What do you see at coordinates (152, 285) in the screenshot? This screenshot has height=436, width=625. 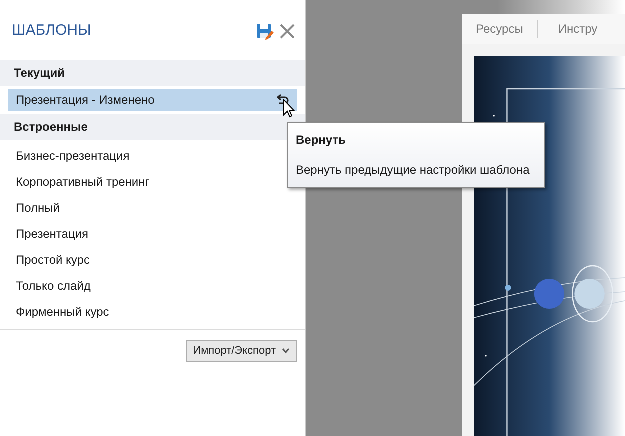 I see `template-item: Только слайд` at bounding box center [152, 285].